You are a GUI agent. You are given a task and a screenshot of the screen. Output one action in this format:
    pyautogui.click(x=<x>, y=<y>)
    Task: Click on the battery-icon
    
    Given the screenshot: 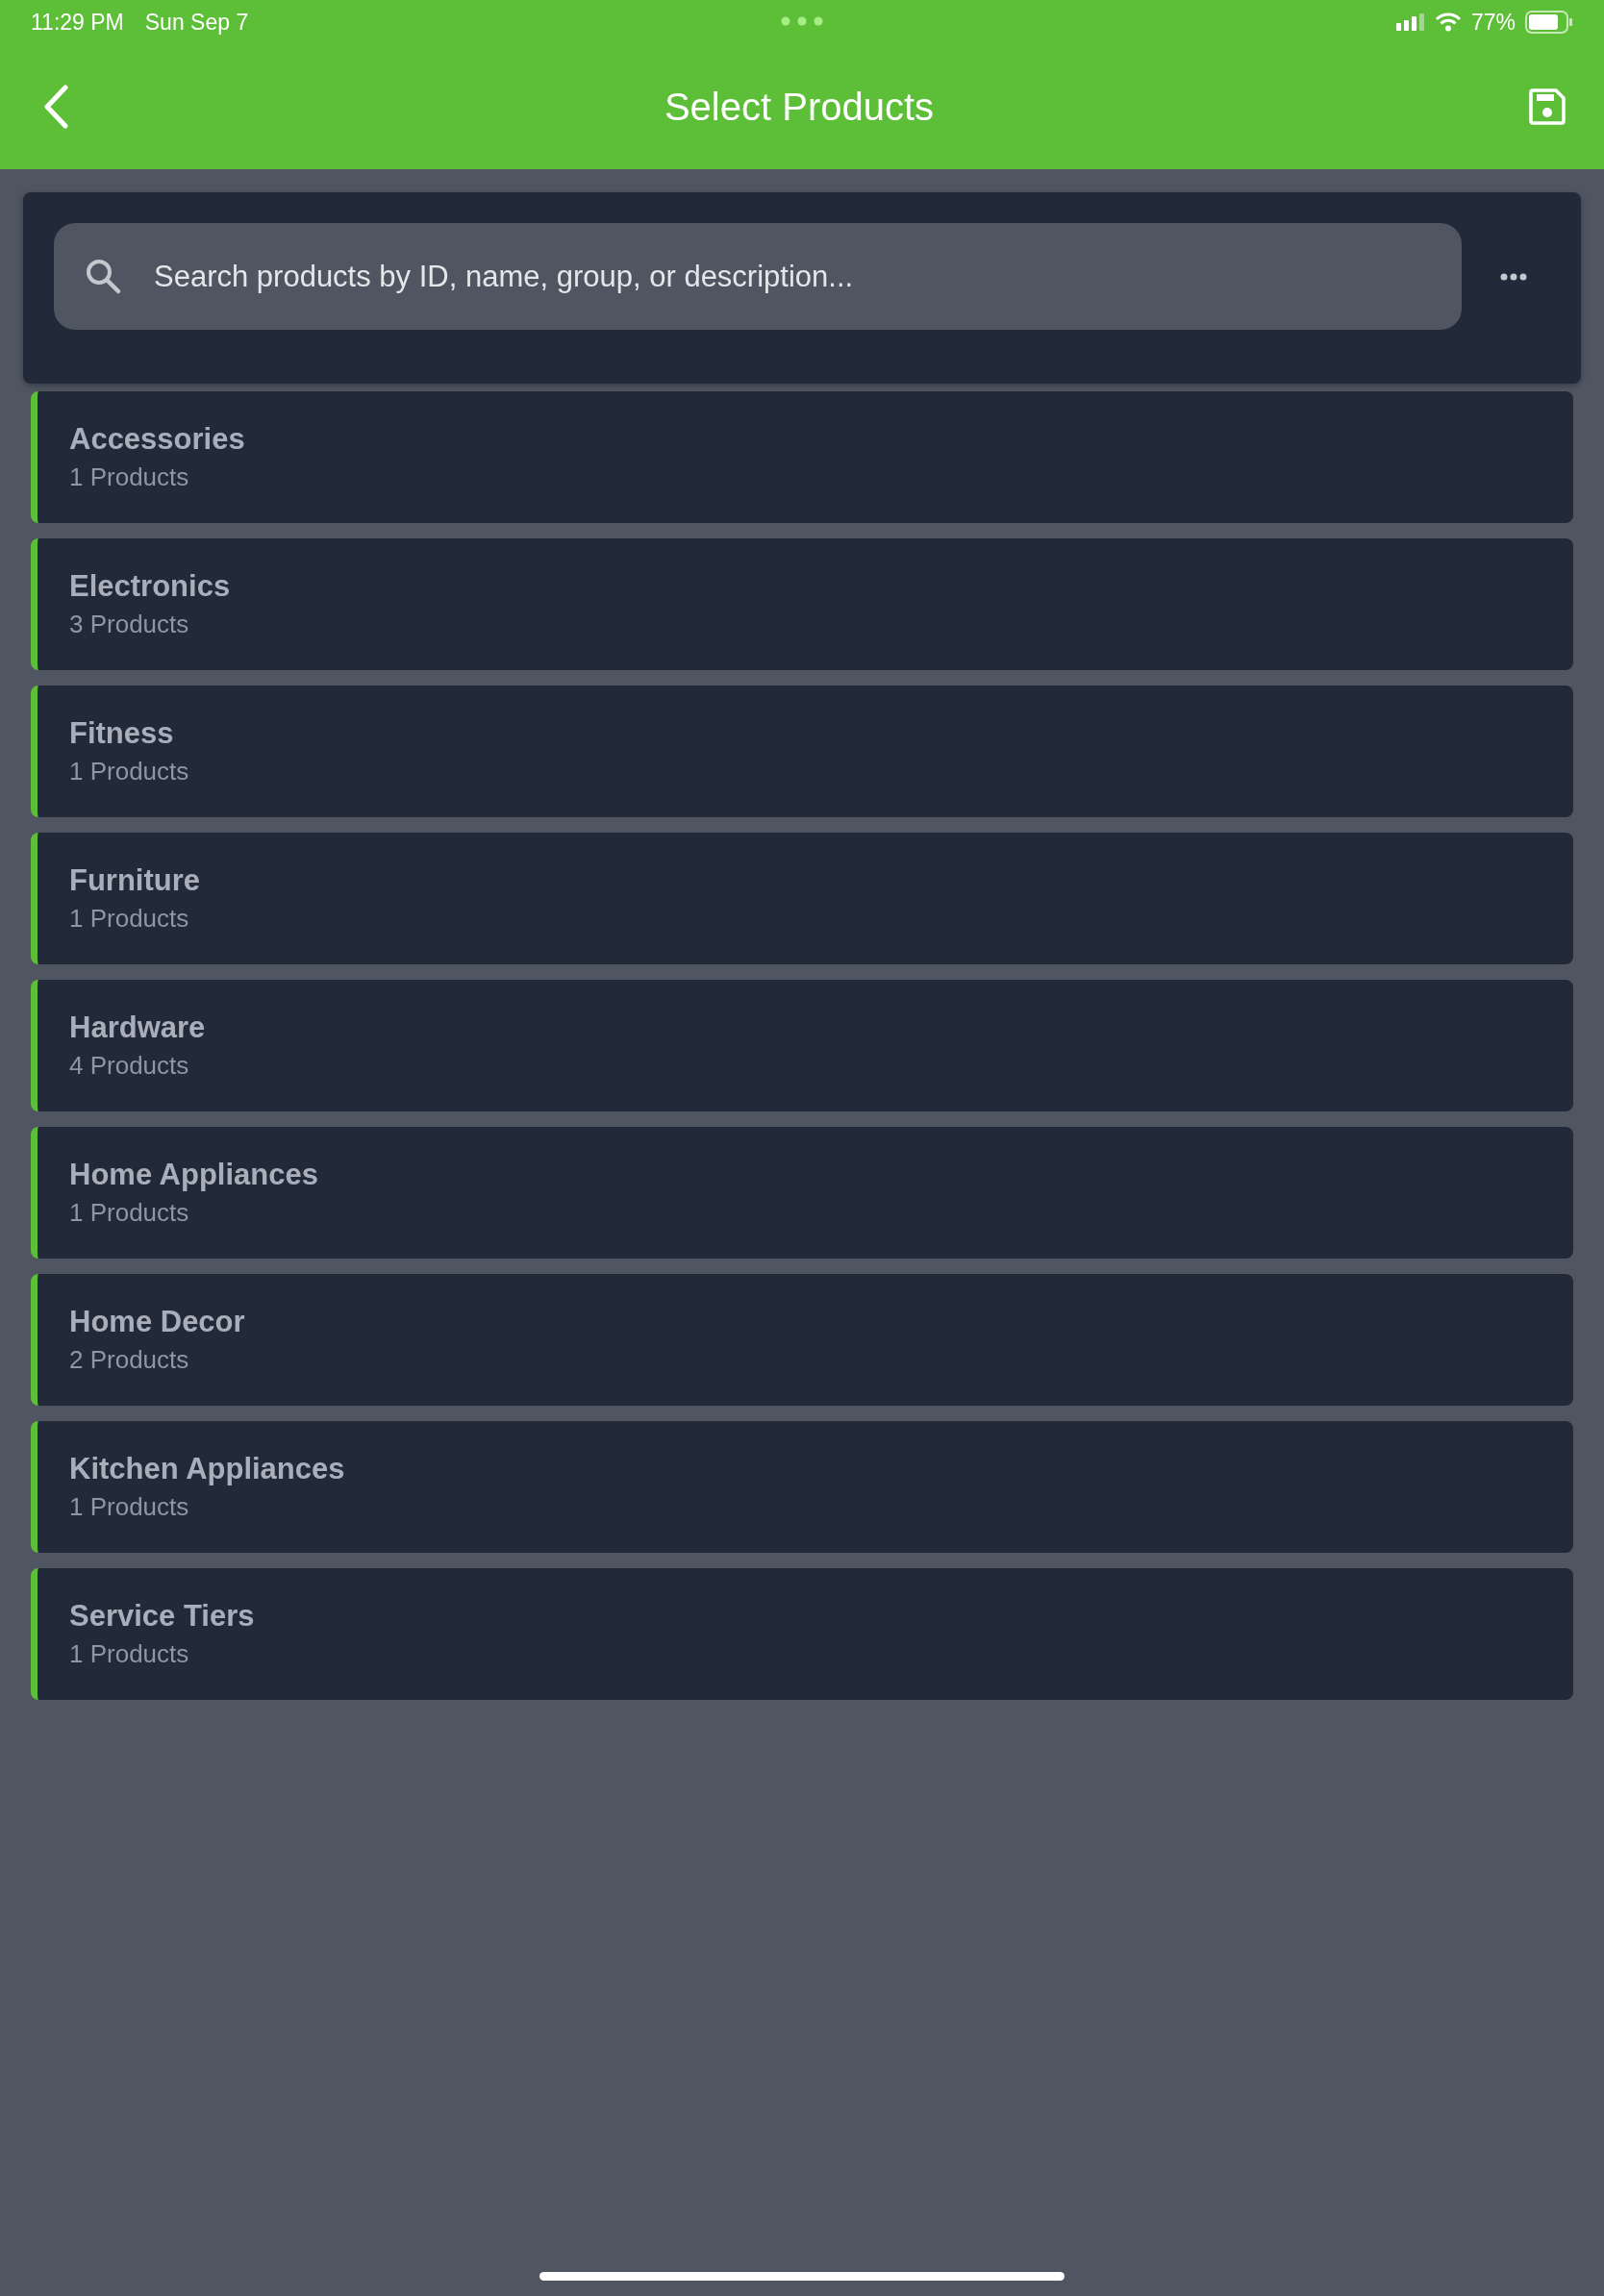 What is the action you would take?
    pyautogui.click(x=1549, y=22)
    